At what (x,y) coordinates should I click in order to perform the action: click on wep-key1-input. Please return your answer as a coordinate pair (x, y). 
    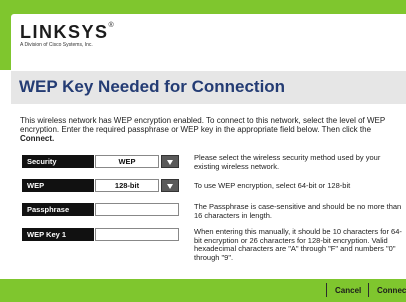
    Looking at the image, I should click on (137, 234).